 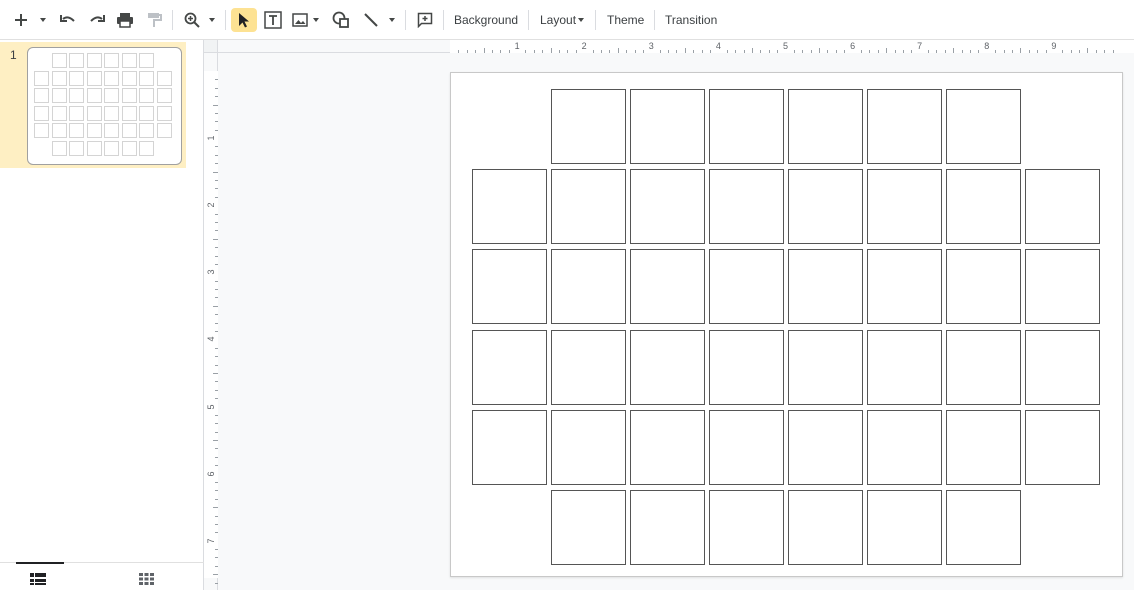 What do you see at coordinates (211, 46) in the screenshot?
I see `ruler-corner` at bounding box center [211, 46].